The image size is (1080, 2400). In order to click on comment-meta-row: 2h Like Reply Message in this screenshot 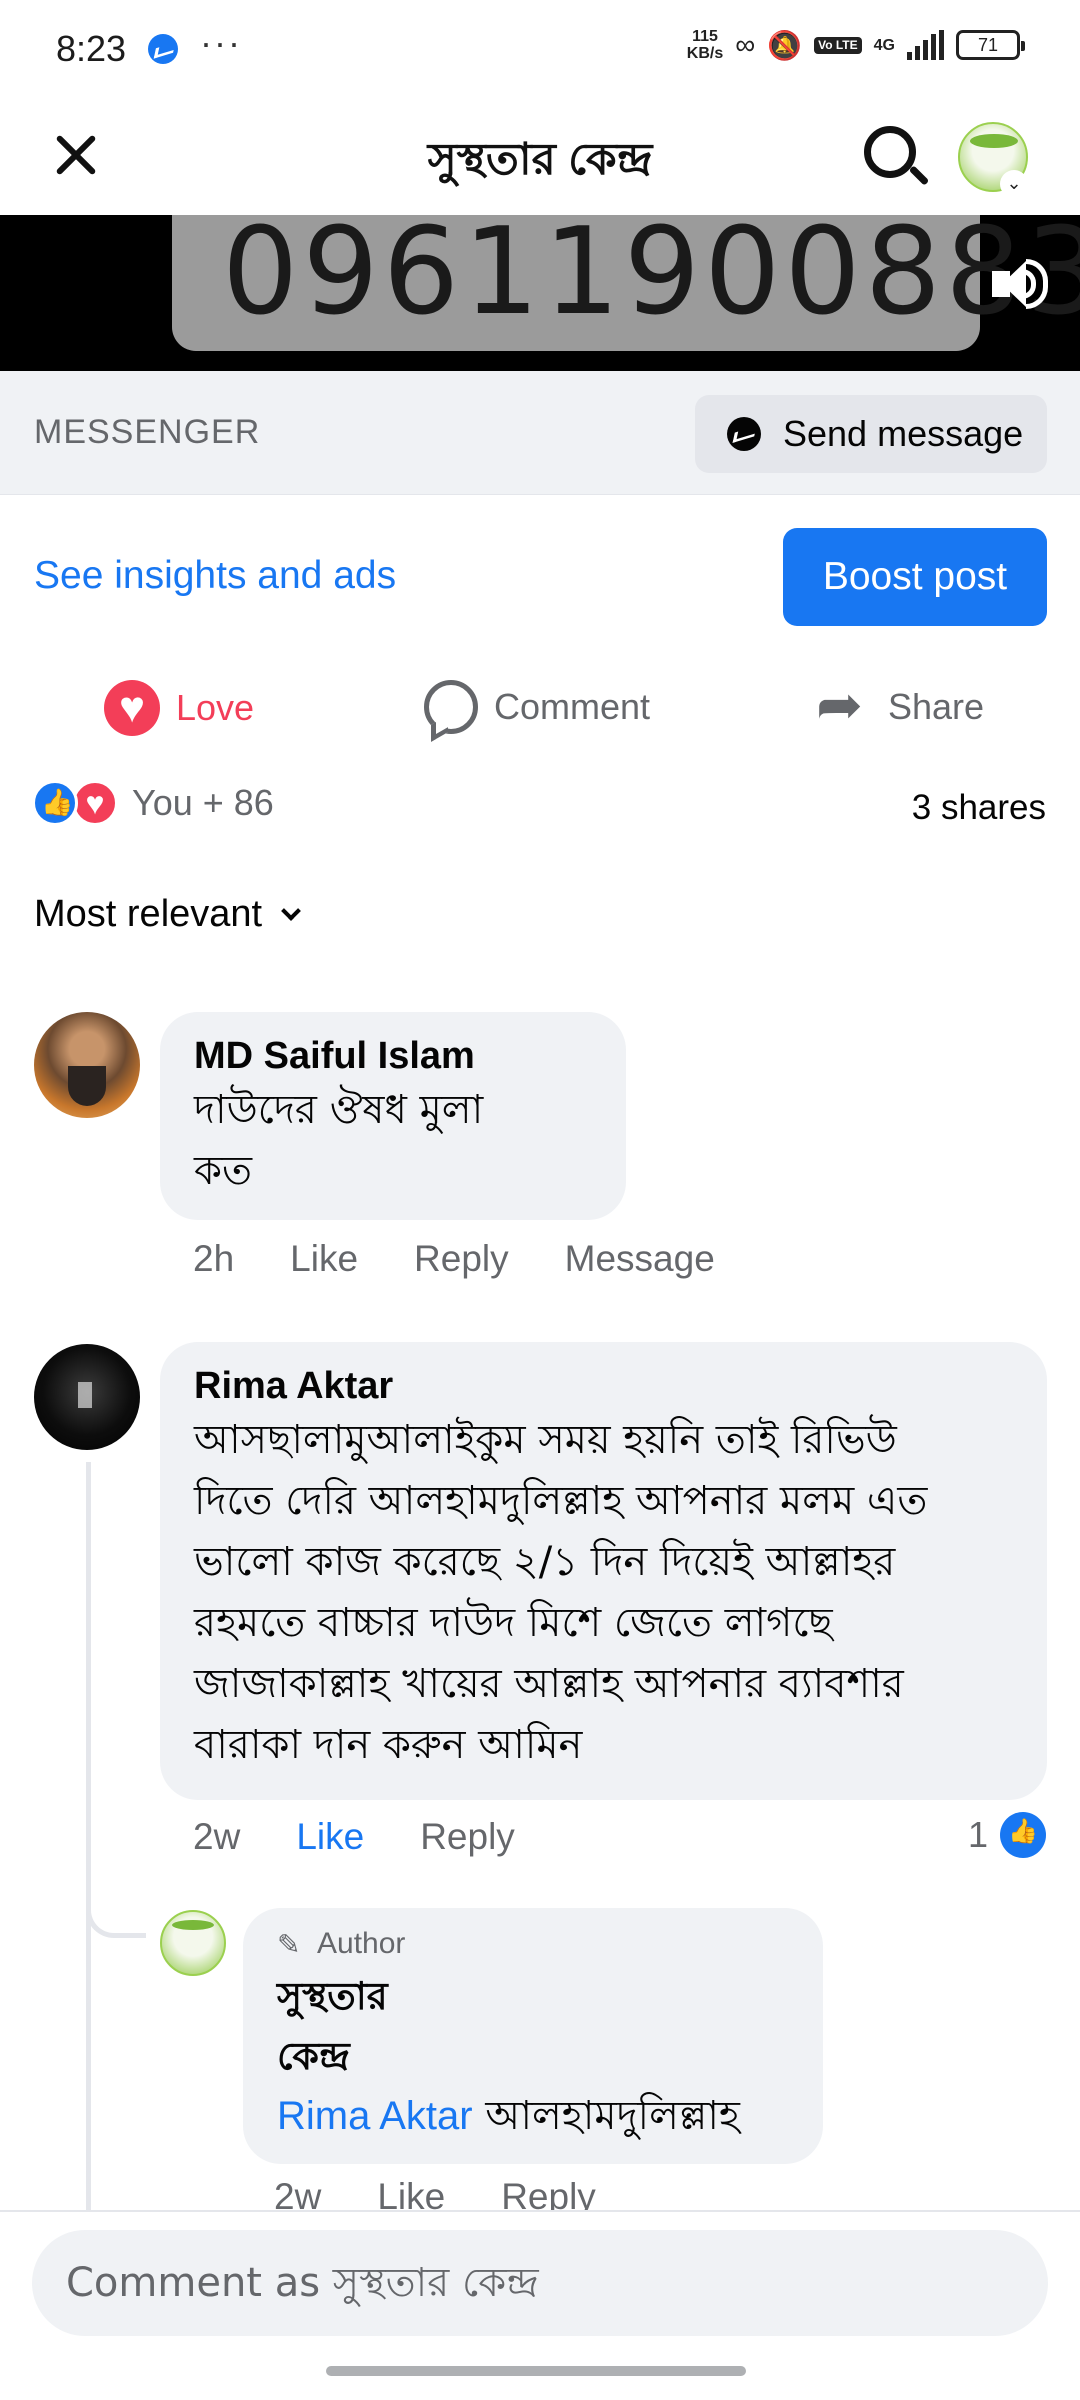, I will do `click(482, 1259)`.